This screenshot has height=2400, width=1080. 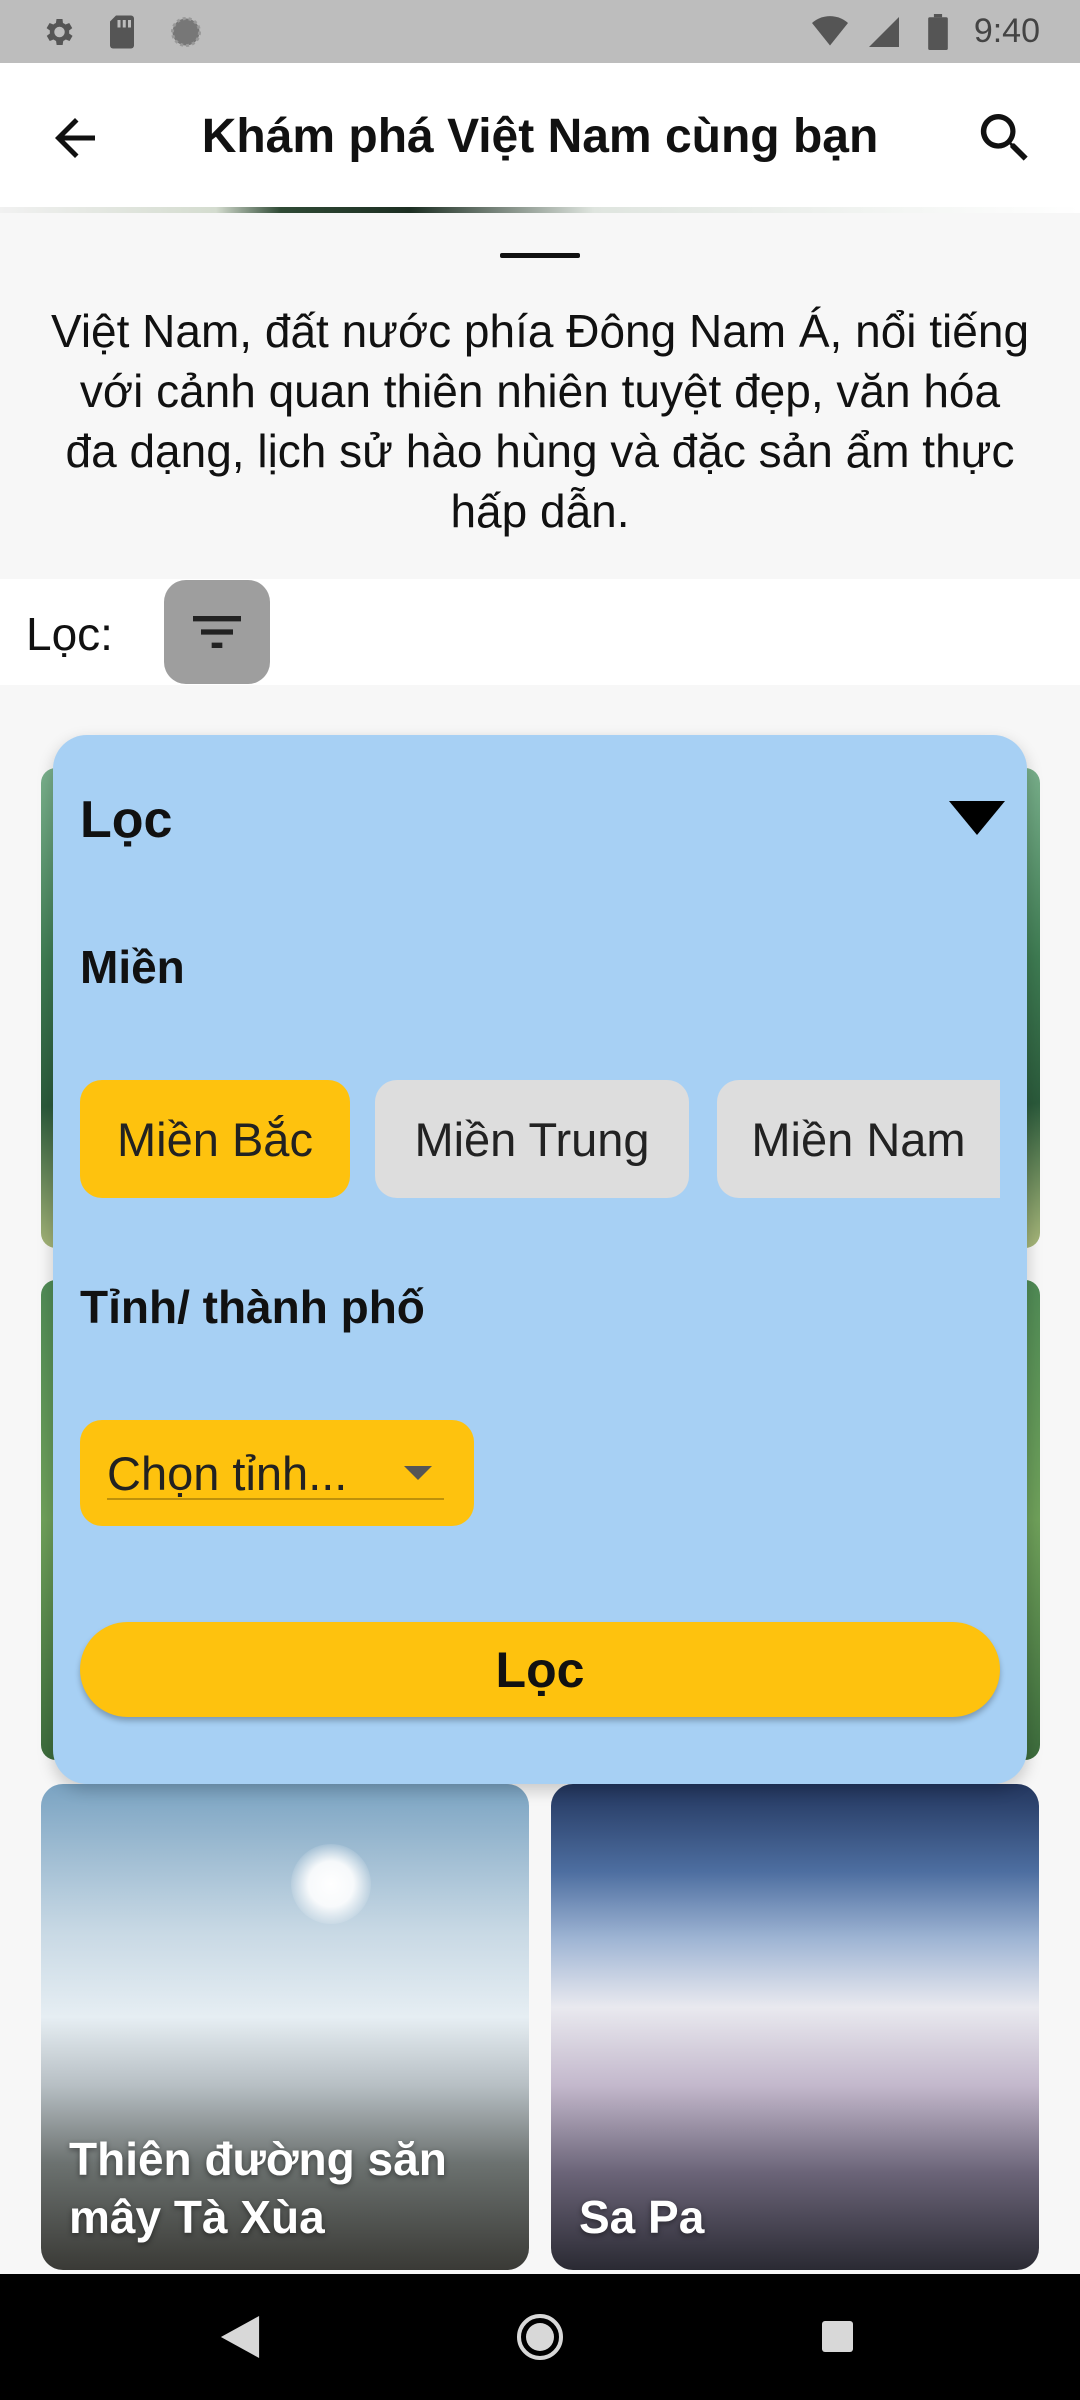 I want to click on app-bar: Khám phá Việt Nam cùng bạn, so click(x=540, y=136).